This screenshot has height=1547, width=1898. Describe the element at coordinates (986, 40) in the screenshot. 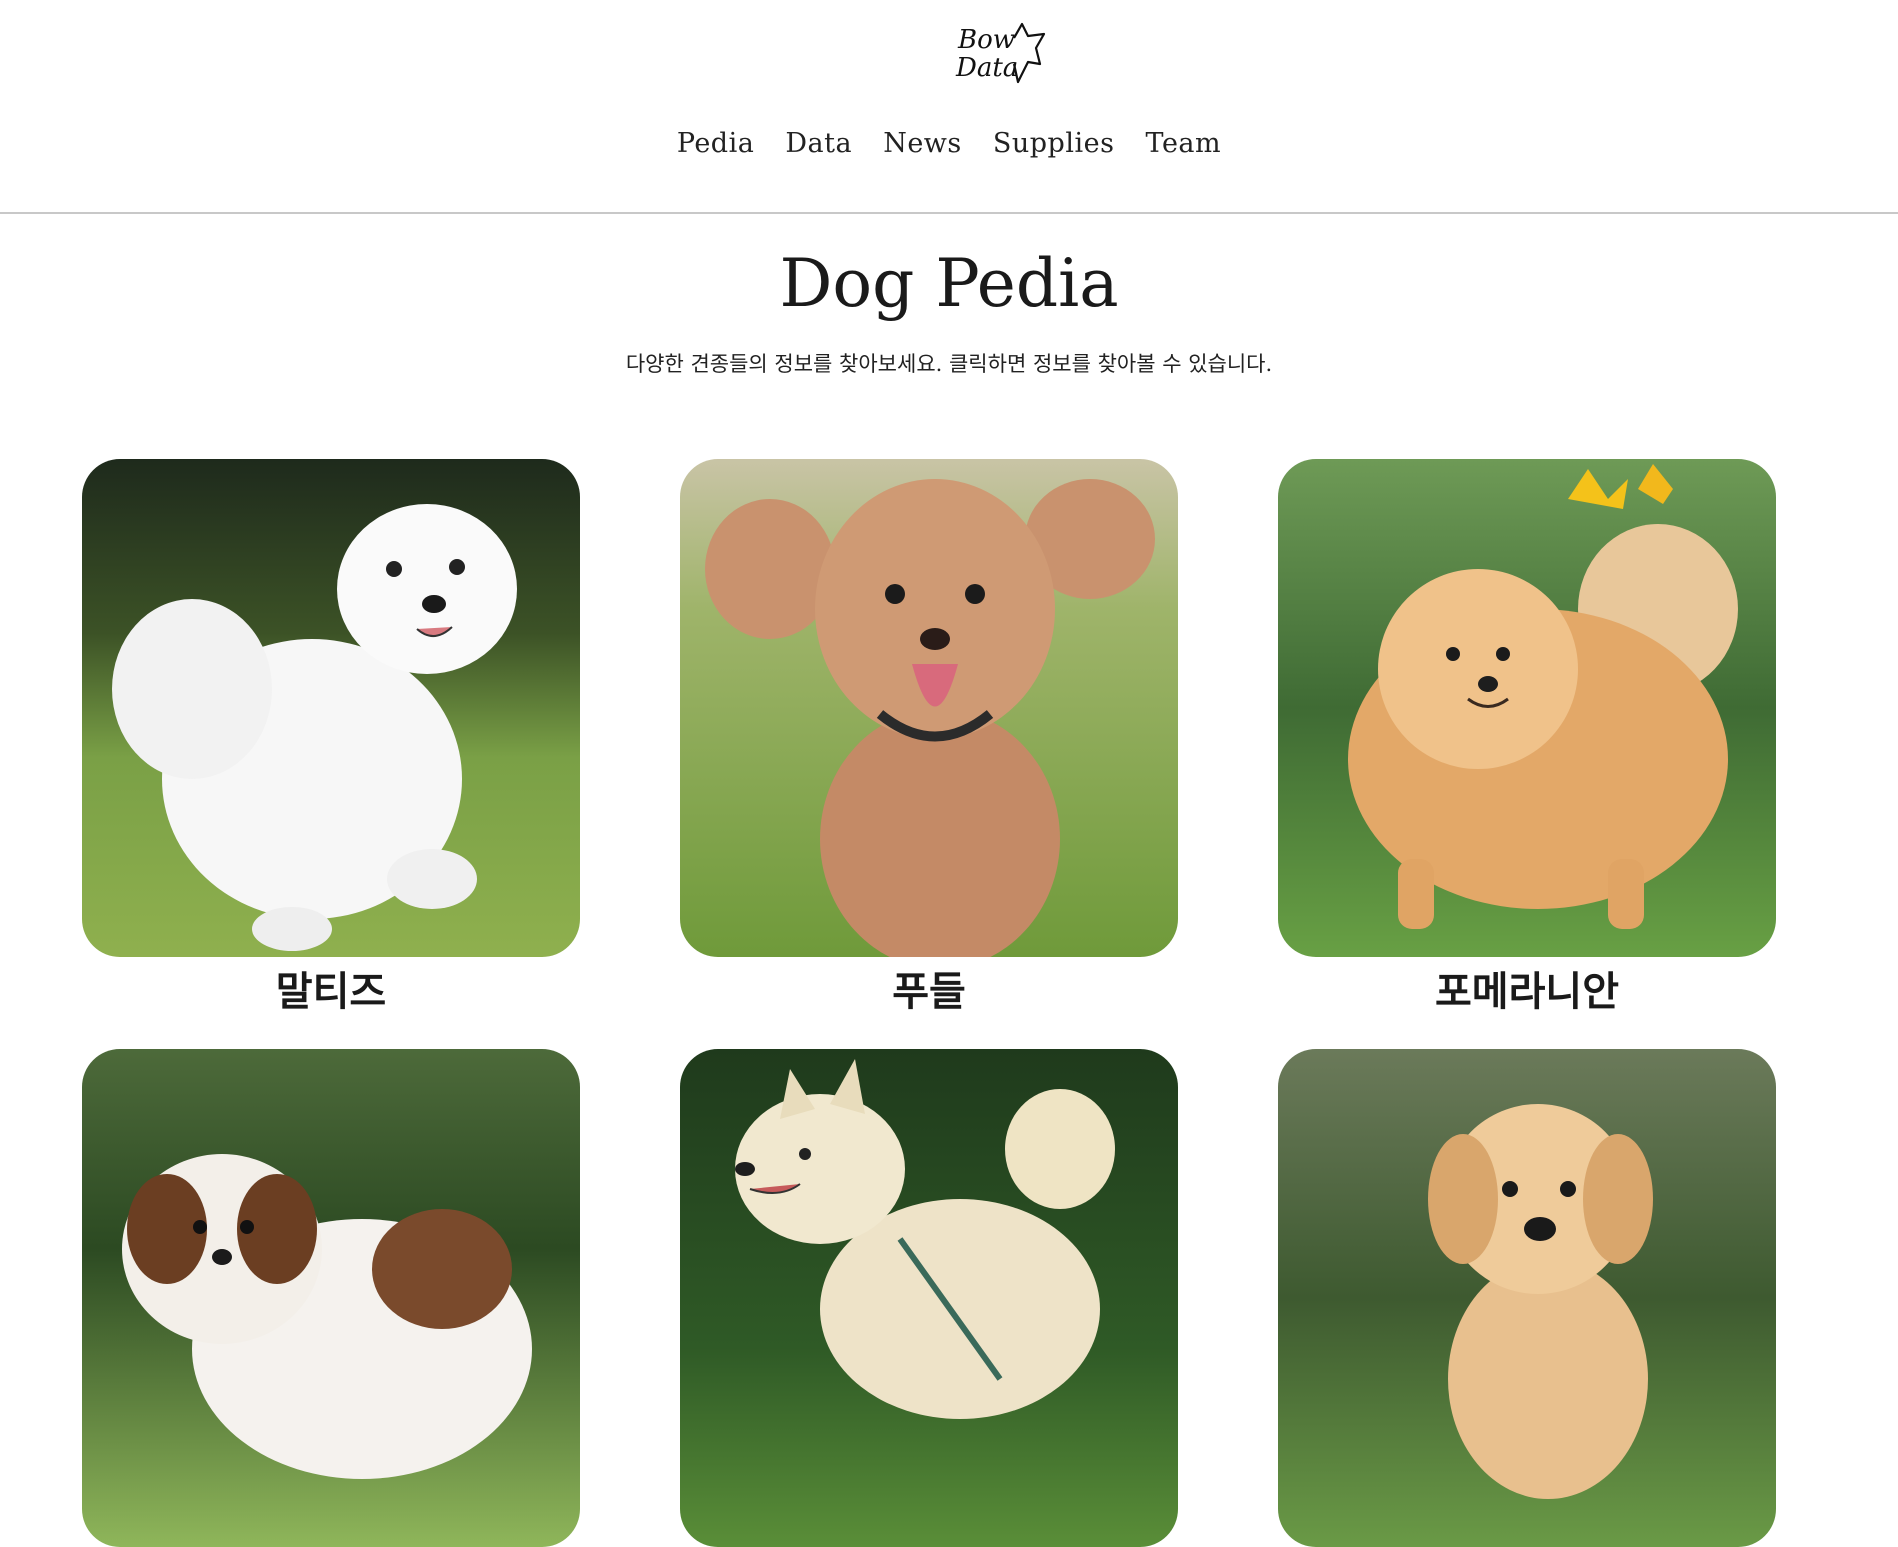

I see `svg-text: Bow` at that location.